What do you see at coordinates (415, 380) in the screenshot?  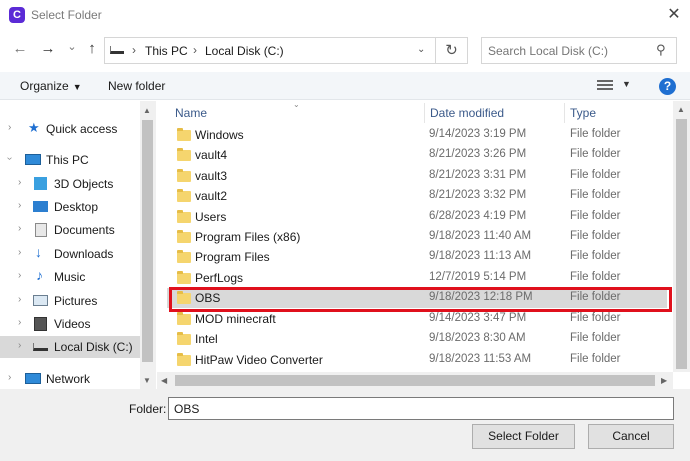 I see `horizontal-scroll-thumb` at bounding box center [415, 380].